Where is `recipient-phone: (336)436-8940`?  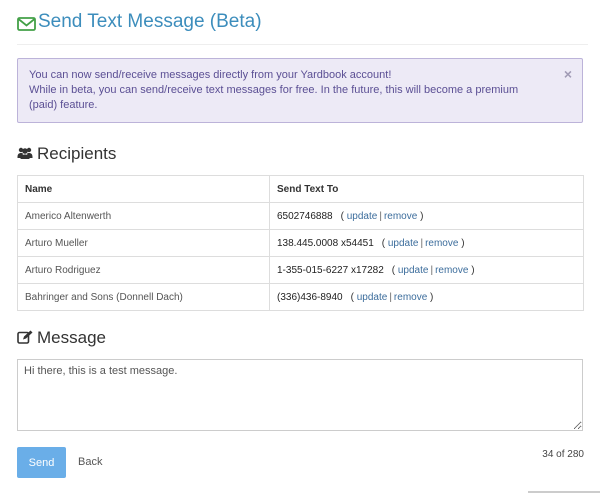
recipient-phone: (336)436-8940 is located at coordinates (310, 297).